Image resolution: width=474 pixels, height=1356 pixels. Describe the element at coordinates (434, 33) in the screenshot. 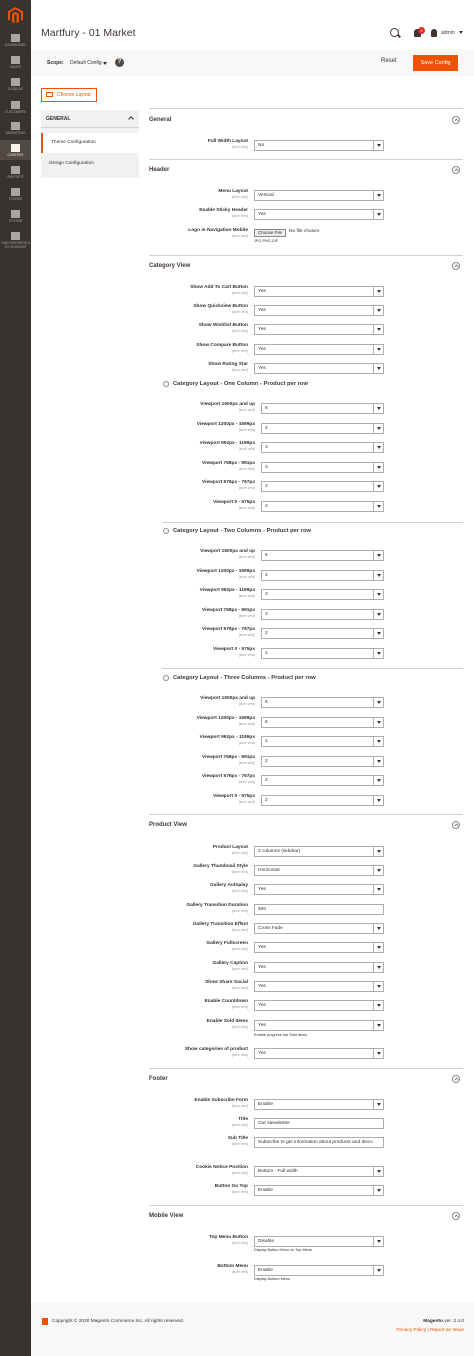

I see `user-icon` at that location.